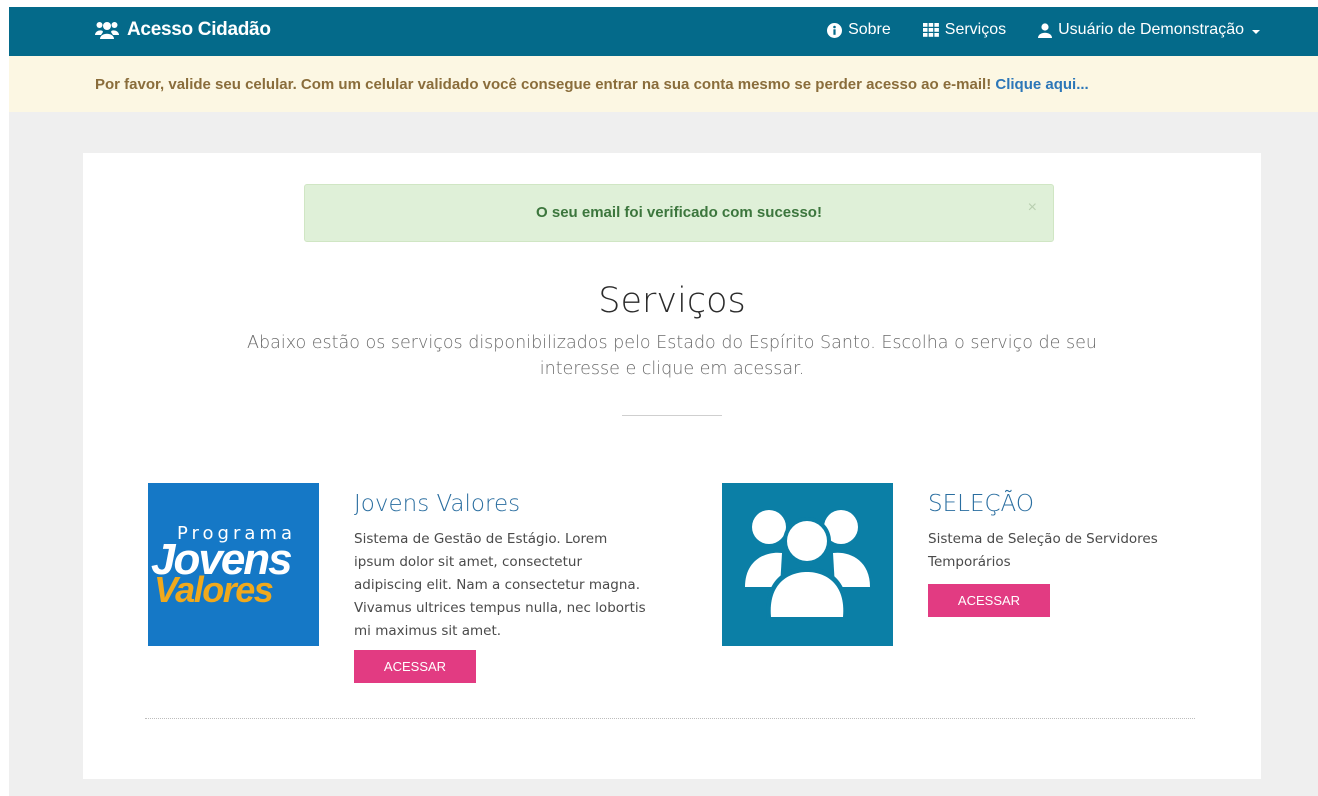 This screenshot has width=1318, height=796. I want to click on brand-name: Acesso Cidadão, so click(199, 29).